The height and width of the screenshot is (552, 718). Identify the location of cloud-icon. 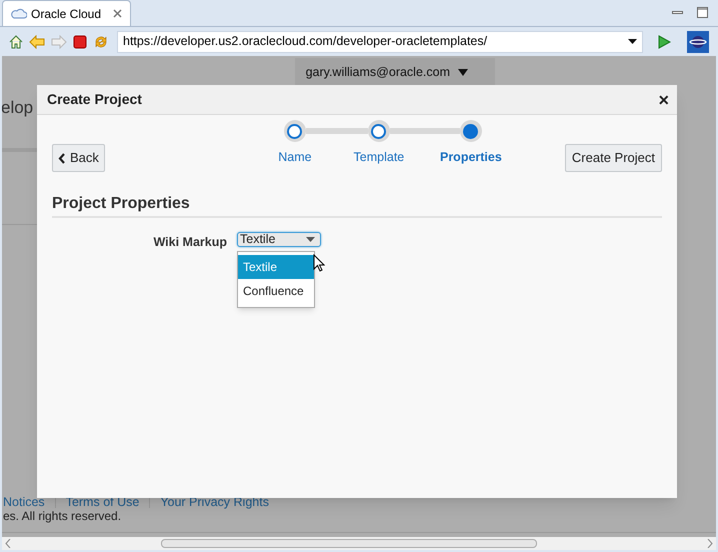
(19, 13).